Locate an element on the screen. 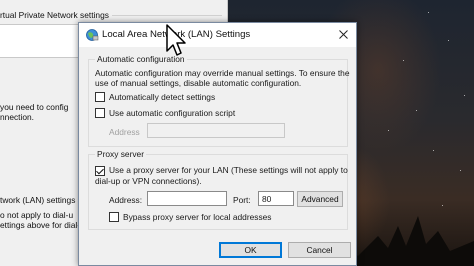 The image size is (474, 266). use-proxy-label-line2: dial-up or VPN connections). is located at coordinates (148, 181).